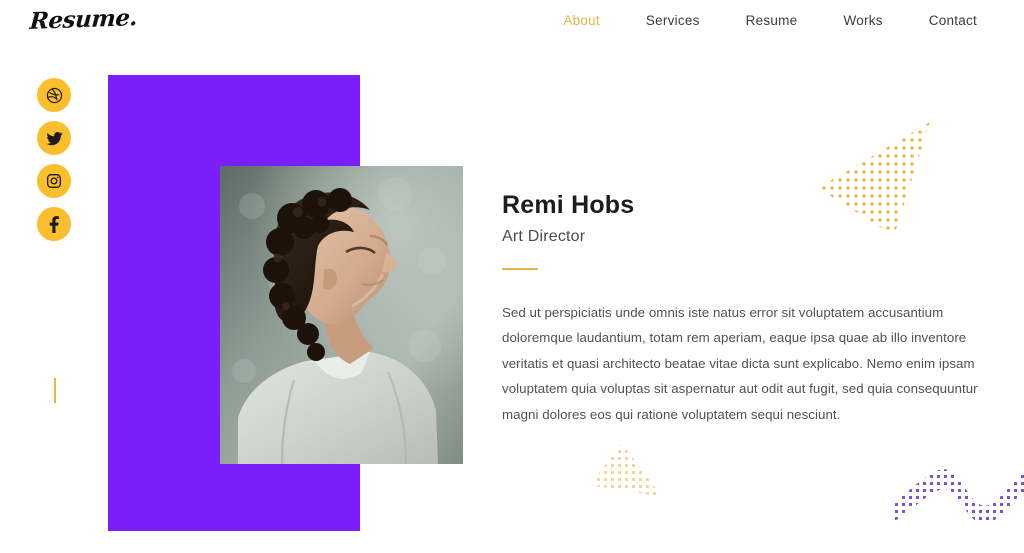 The width and height of the screenshot is (1024, 553). Describe the element at coordinates (581, 20) in the screenshot. I see `nav-item-about: About` at that location.